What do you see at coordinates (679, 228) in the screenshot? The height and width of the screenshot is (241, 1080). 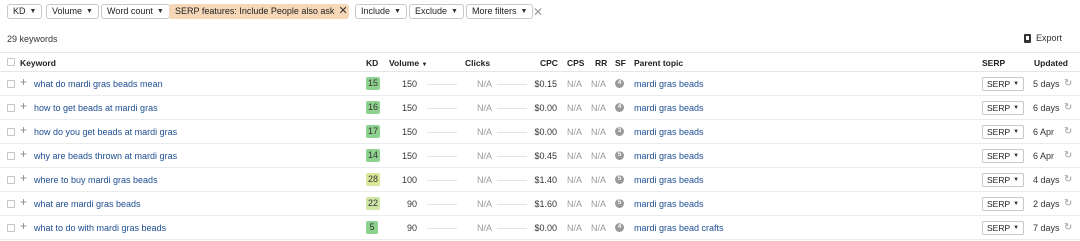 I see `parent-topic-link: mardi gras bead crafts` at bounding box center [679, 228].